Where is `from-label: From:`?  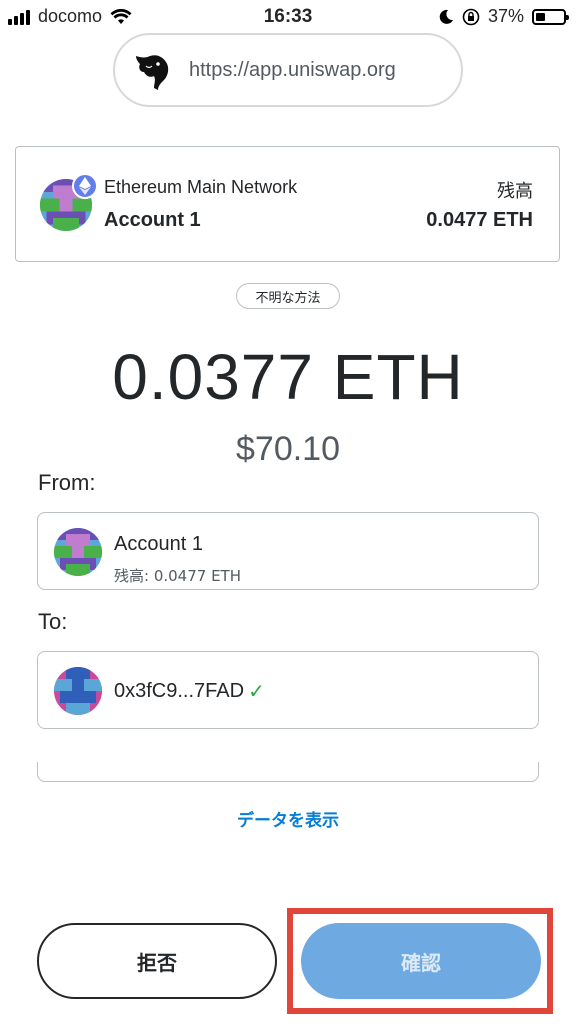
from-label: From: is located at coordinates (67, 482).